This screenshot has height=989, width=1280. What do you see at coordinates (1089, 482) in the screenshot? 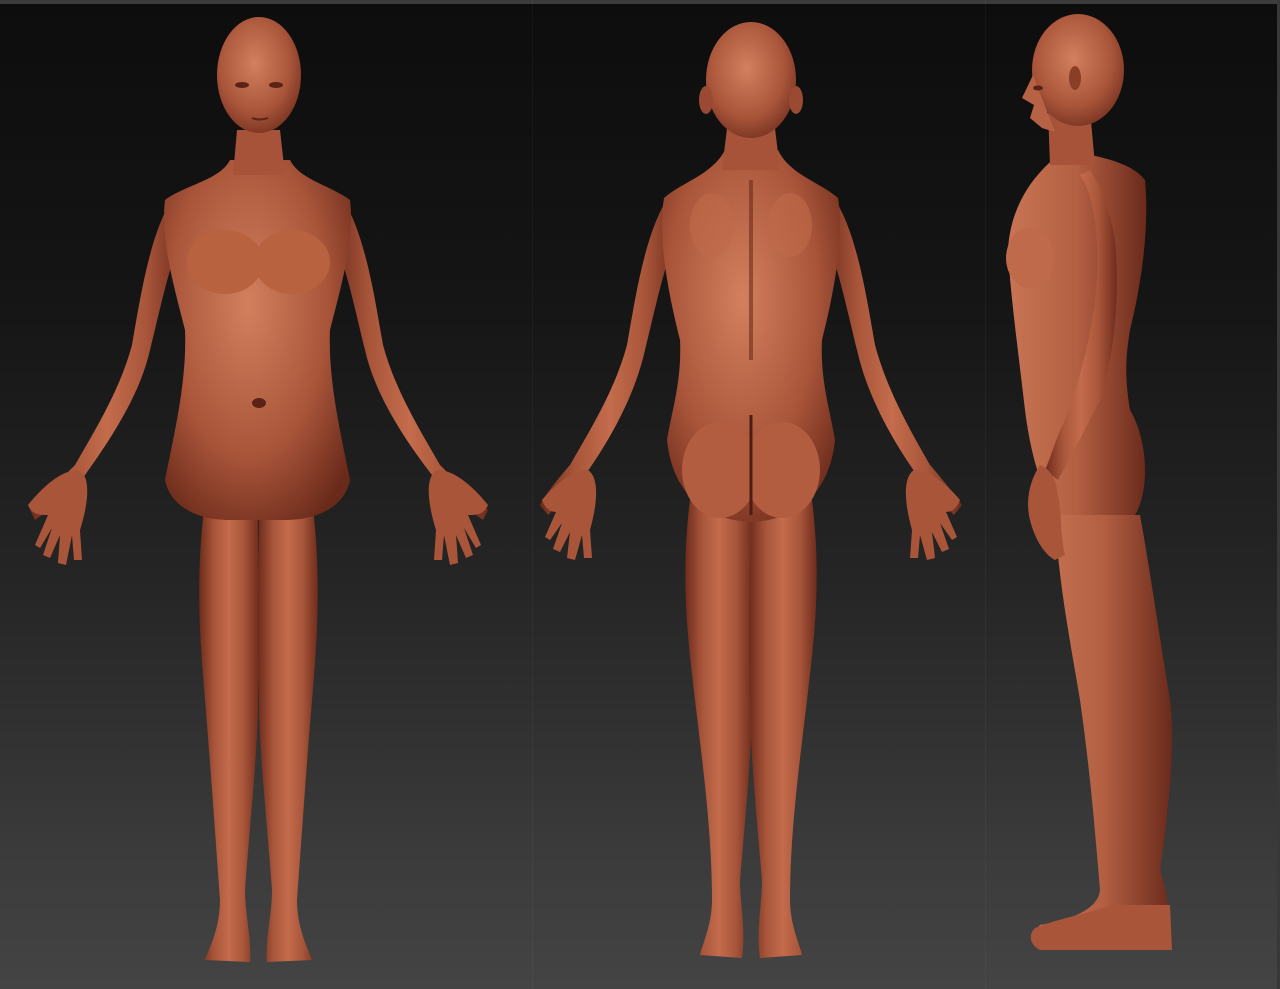
I see `side-view-figure` at bounding box center [1089, 482].